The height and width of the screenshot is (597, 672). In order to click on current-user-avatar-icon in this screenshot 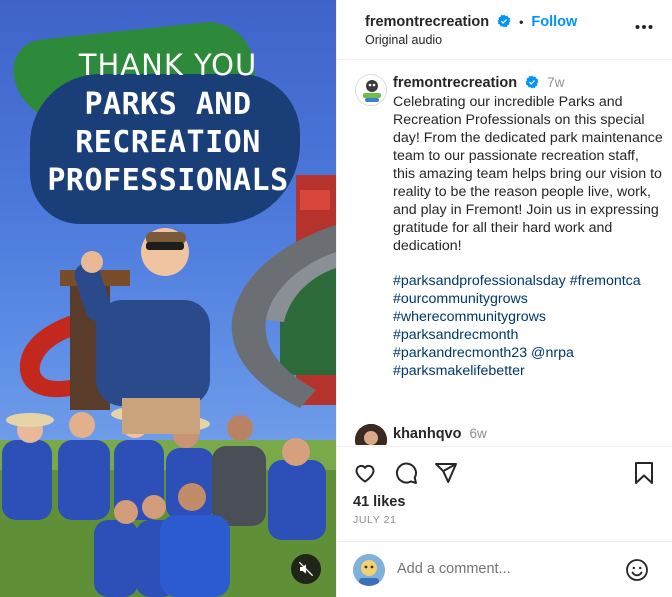, I will do `click(369, 570)`.